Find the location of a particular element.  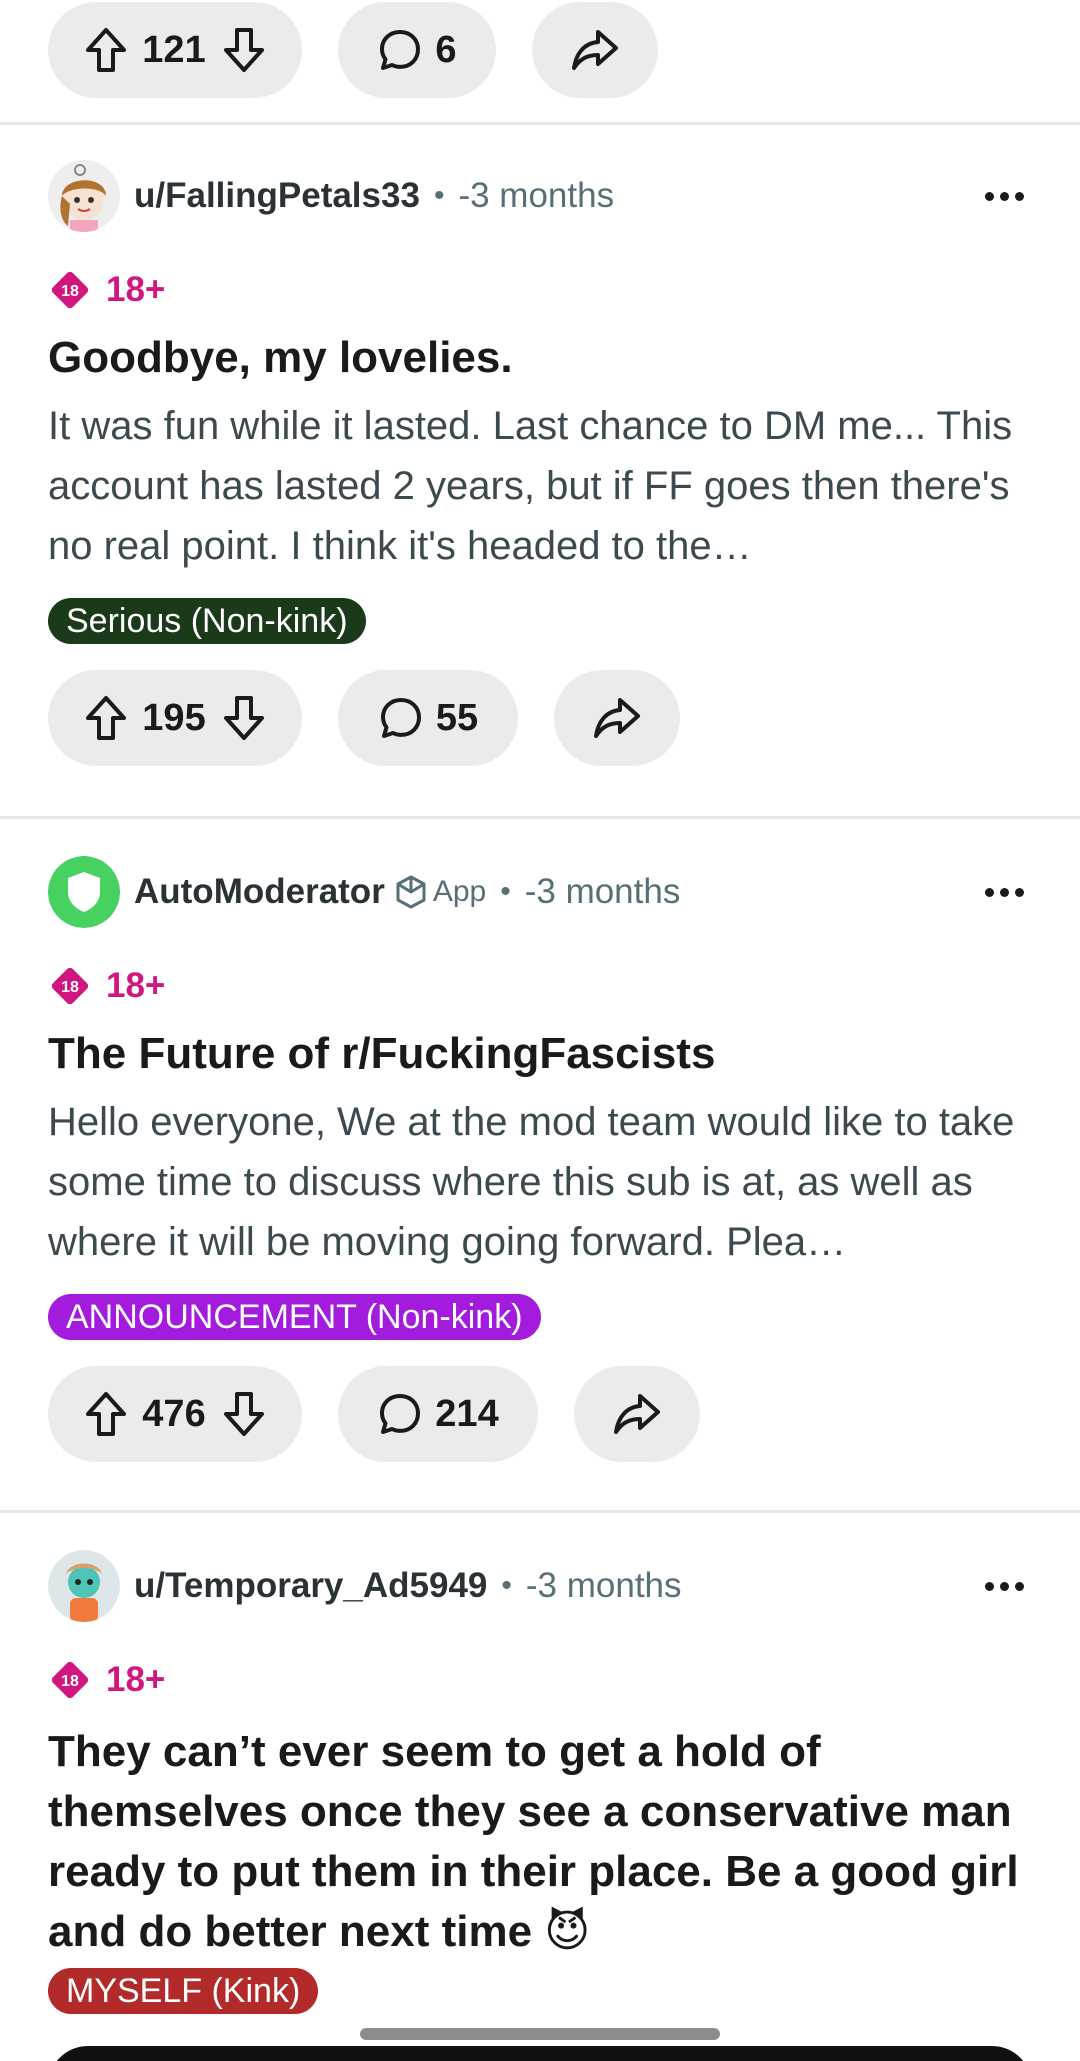

vote-control: 476 is located at coordinates (175, 1414).